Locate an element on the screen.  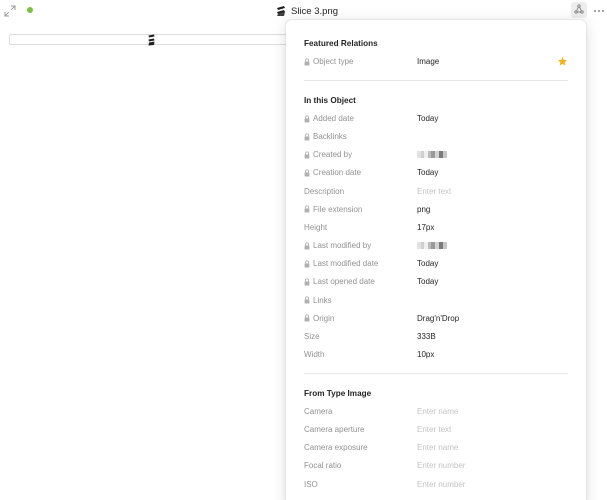
relation-row-backlinks: Backlinks is located at coordinates (436, 137).